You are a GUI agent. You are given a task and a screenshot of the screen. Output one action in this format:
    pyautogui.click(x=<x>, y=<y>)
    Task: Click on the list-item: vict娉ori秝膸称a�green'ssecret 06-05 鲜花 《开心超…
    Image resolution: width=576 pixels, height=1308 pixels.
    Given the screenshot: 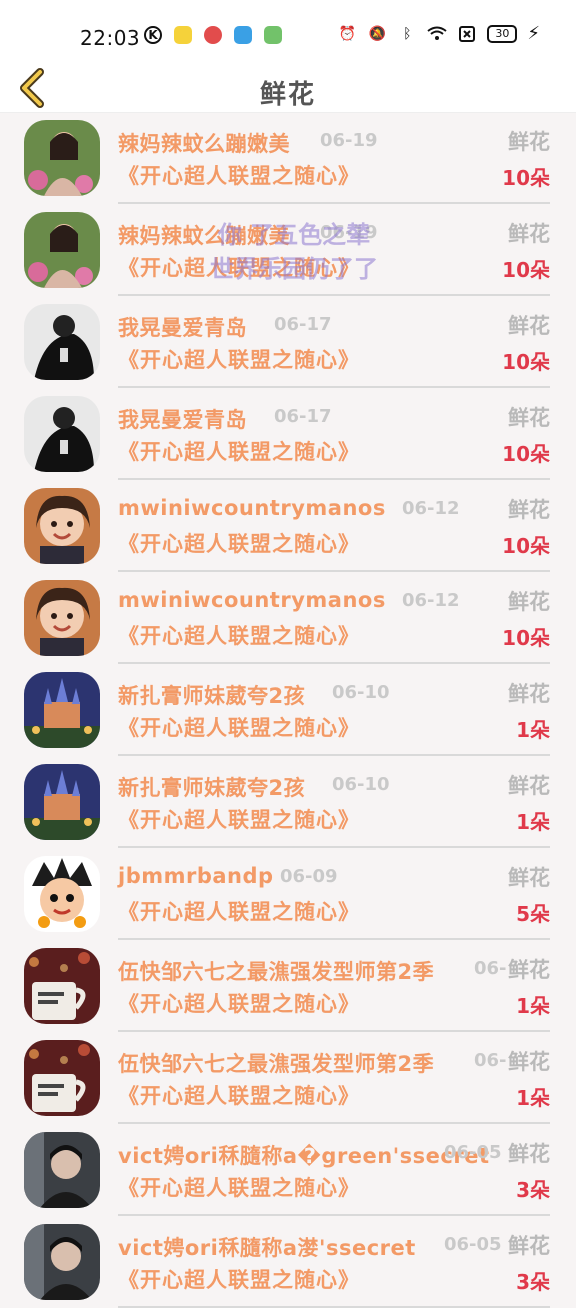 What is the action you would take?
    pyautogui.click(x=288, y=1170)
    